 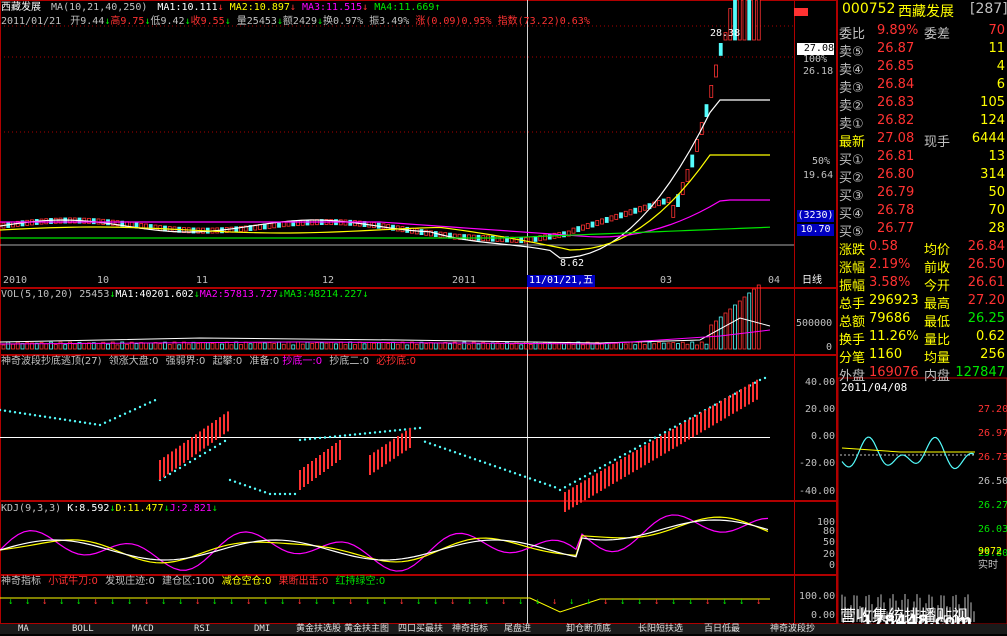 I want to click on indicator-tab: MA, so click(x=23, y=629).